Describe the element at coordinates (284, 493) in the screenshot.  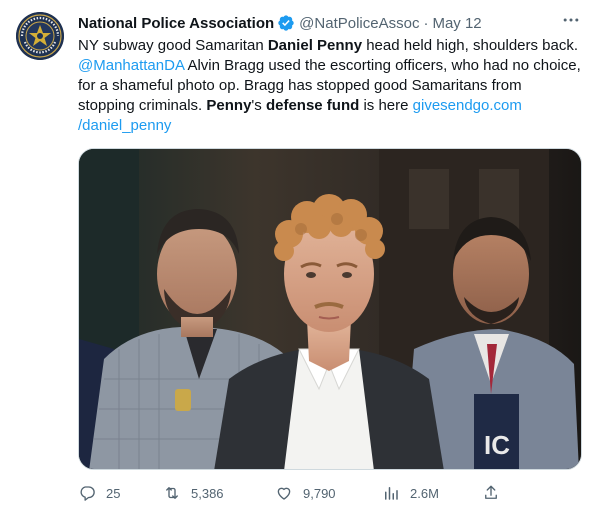
I see `heart-icon` at that location.